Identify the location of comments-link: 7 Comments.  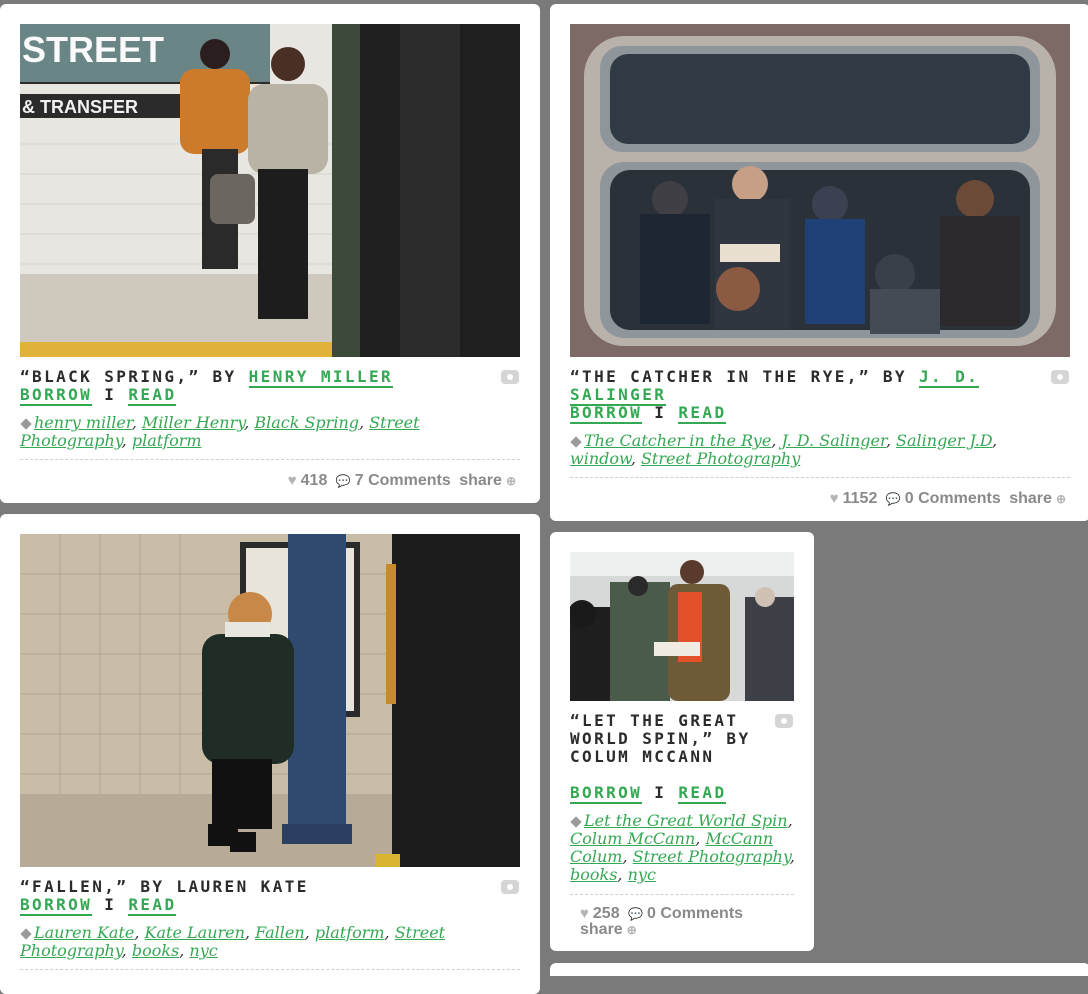
(403, 480).